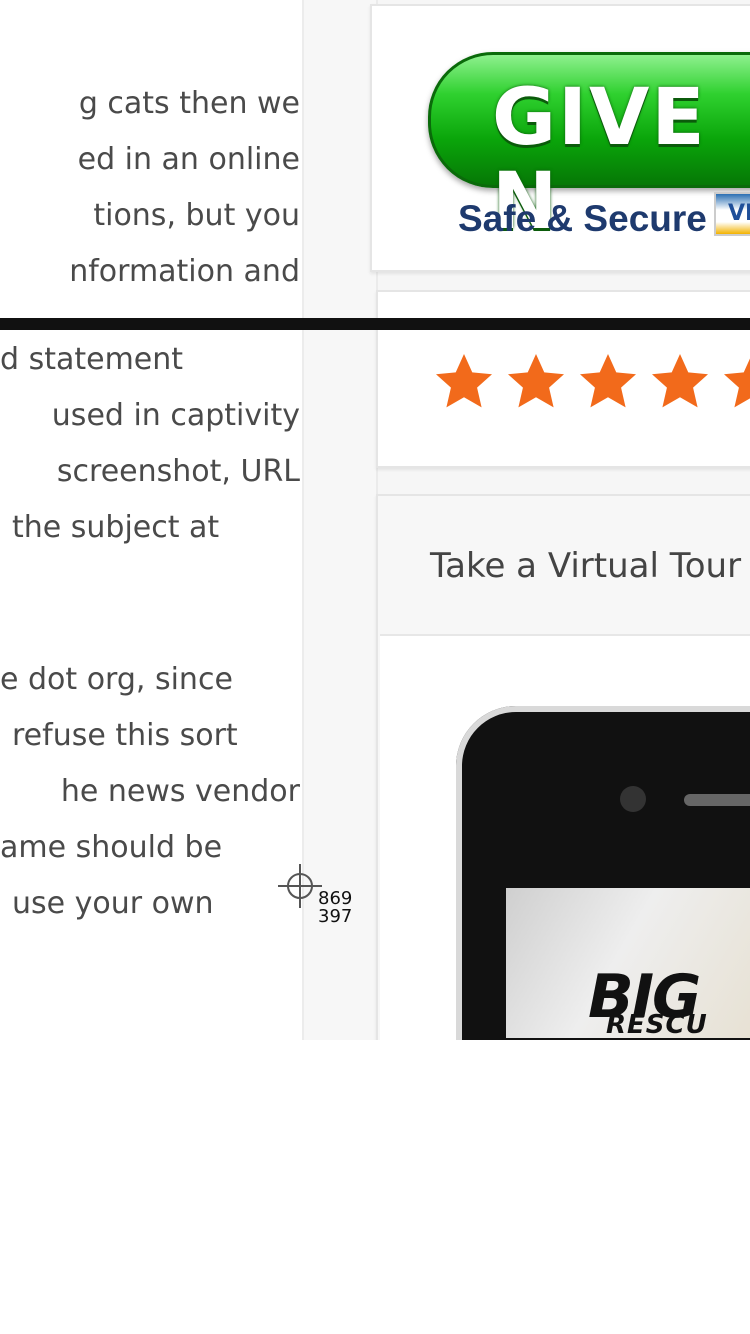 Image resolution: width=750 pixels, height=1334 pixels. I want to click on article-line: e dot org, since, so click(116, 679).